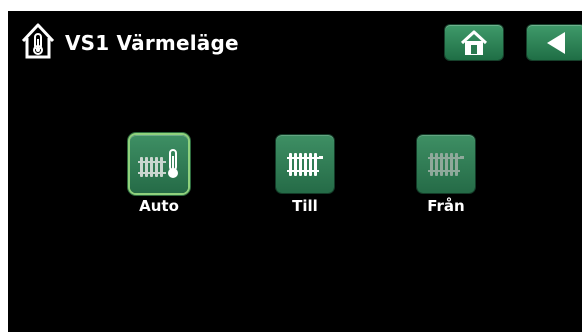 This screenshot has width=582, height=332. I want to click on radiator-thermometer-icon, so click(158, 163).